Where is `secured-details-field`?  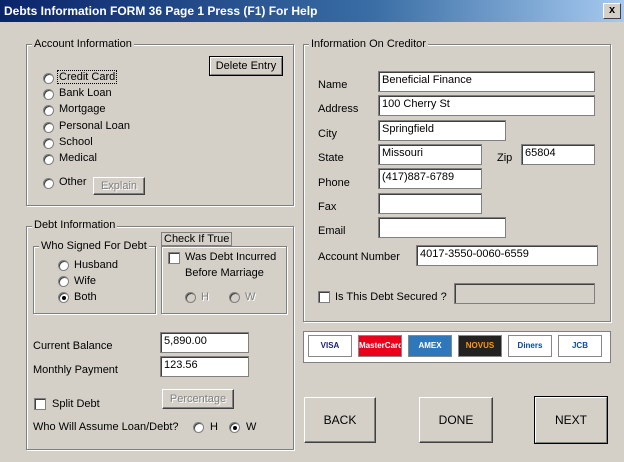
secured-details-field is located at coordinates (524, 293).